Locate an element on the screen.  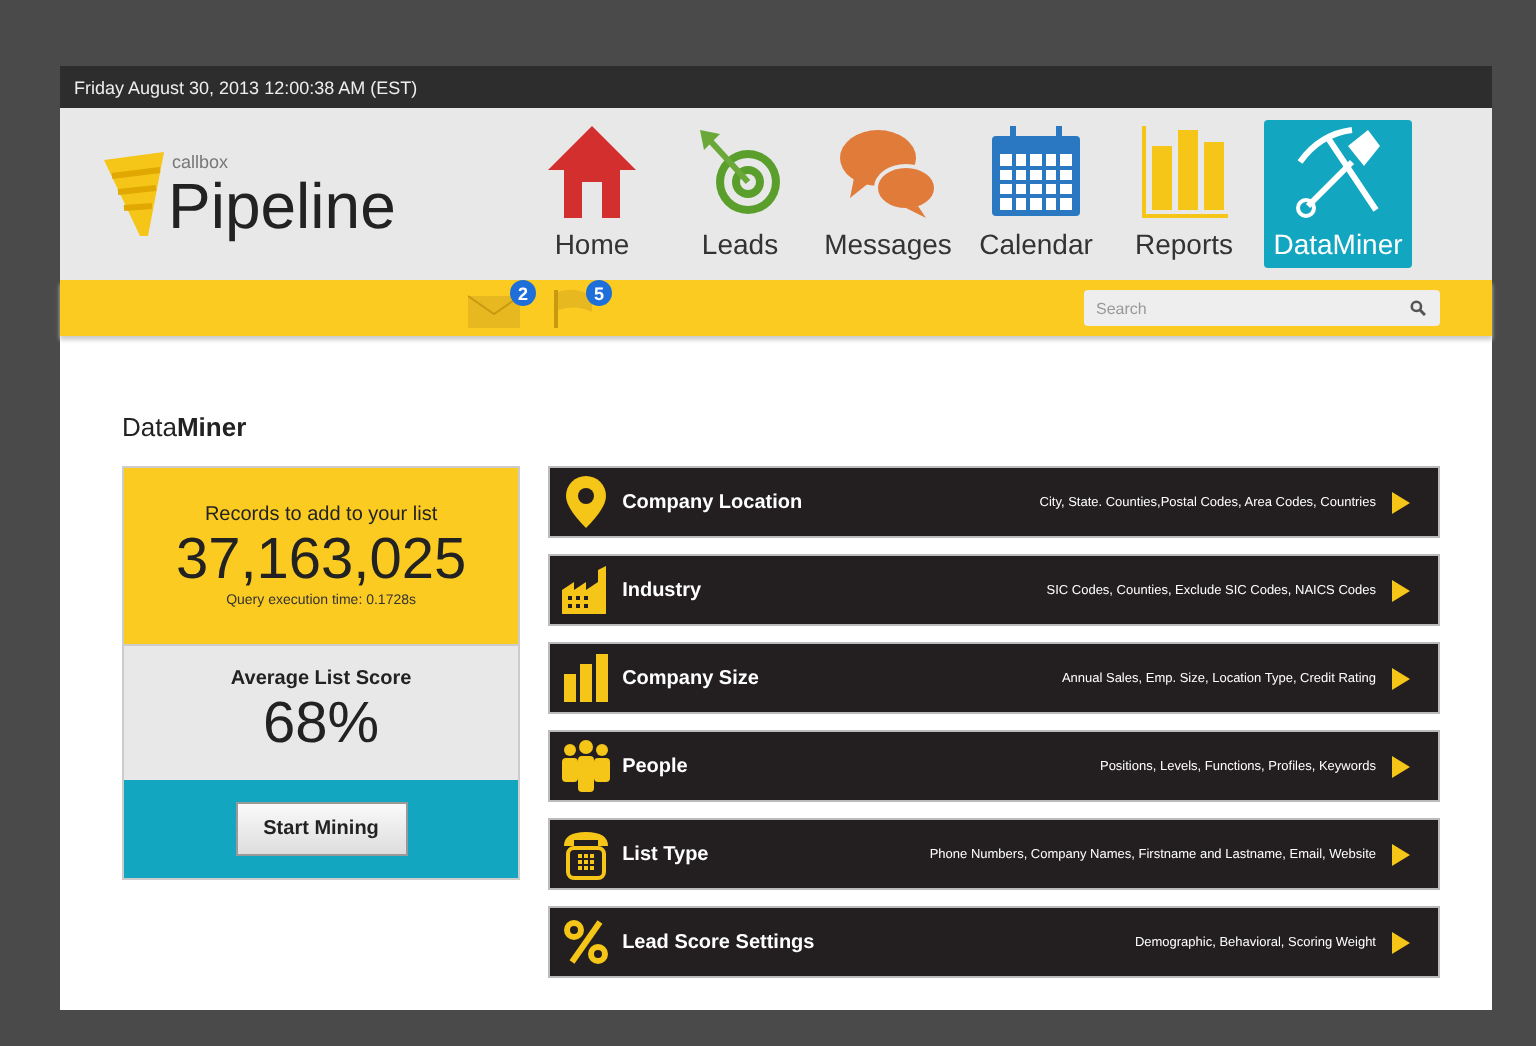
nav-item: Messages is located at coordinates (888, 194).